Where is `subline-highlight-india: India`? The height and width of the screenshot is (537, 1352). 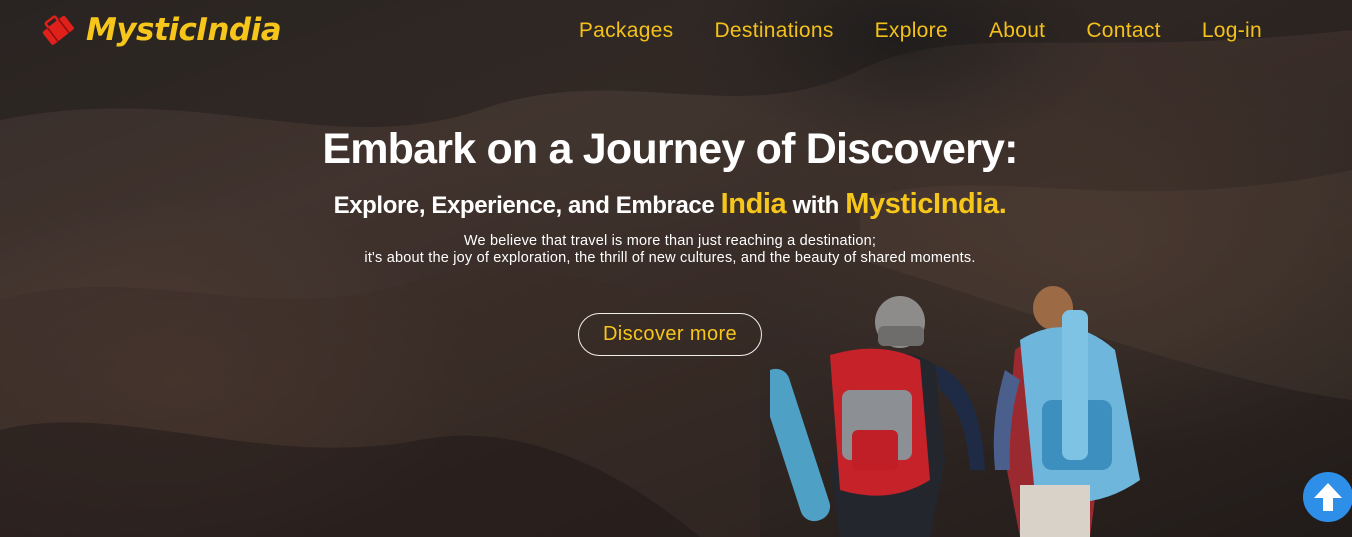
subline-highlight-india: India is located at coordinates (753, 204).